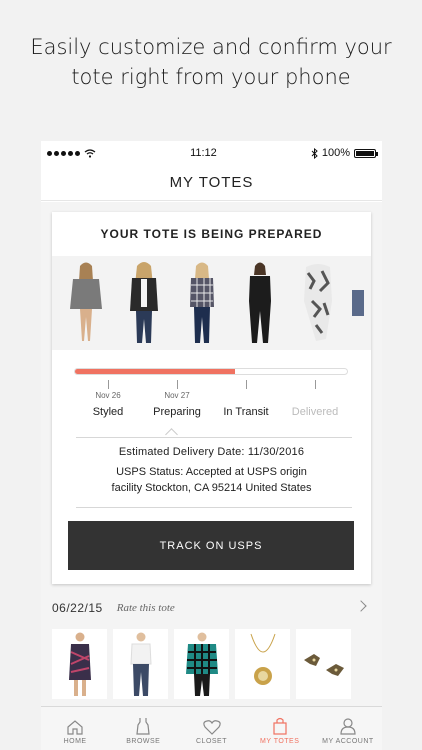 The width and height of the screenshot is (422, 750). Describe the element at coordinates (315, 412) in the screenshot. I see `step-label: Delivered` at that location.